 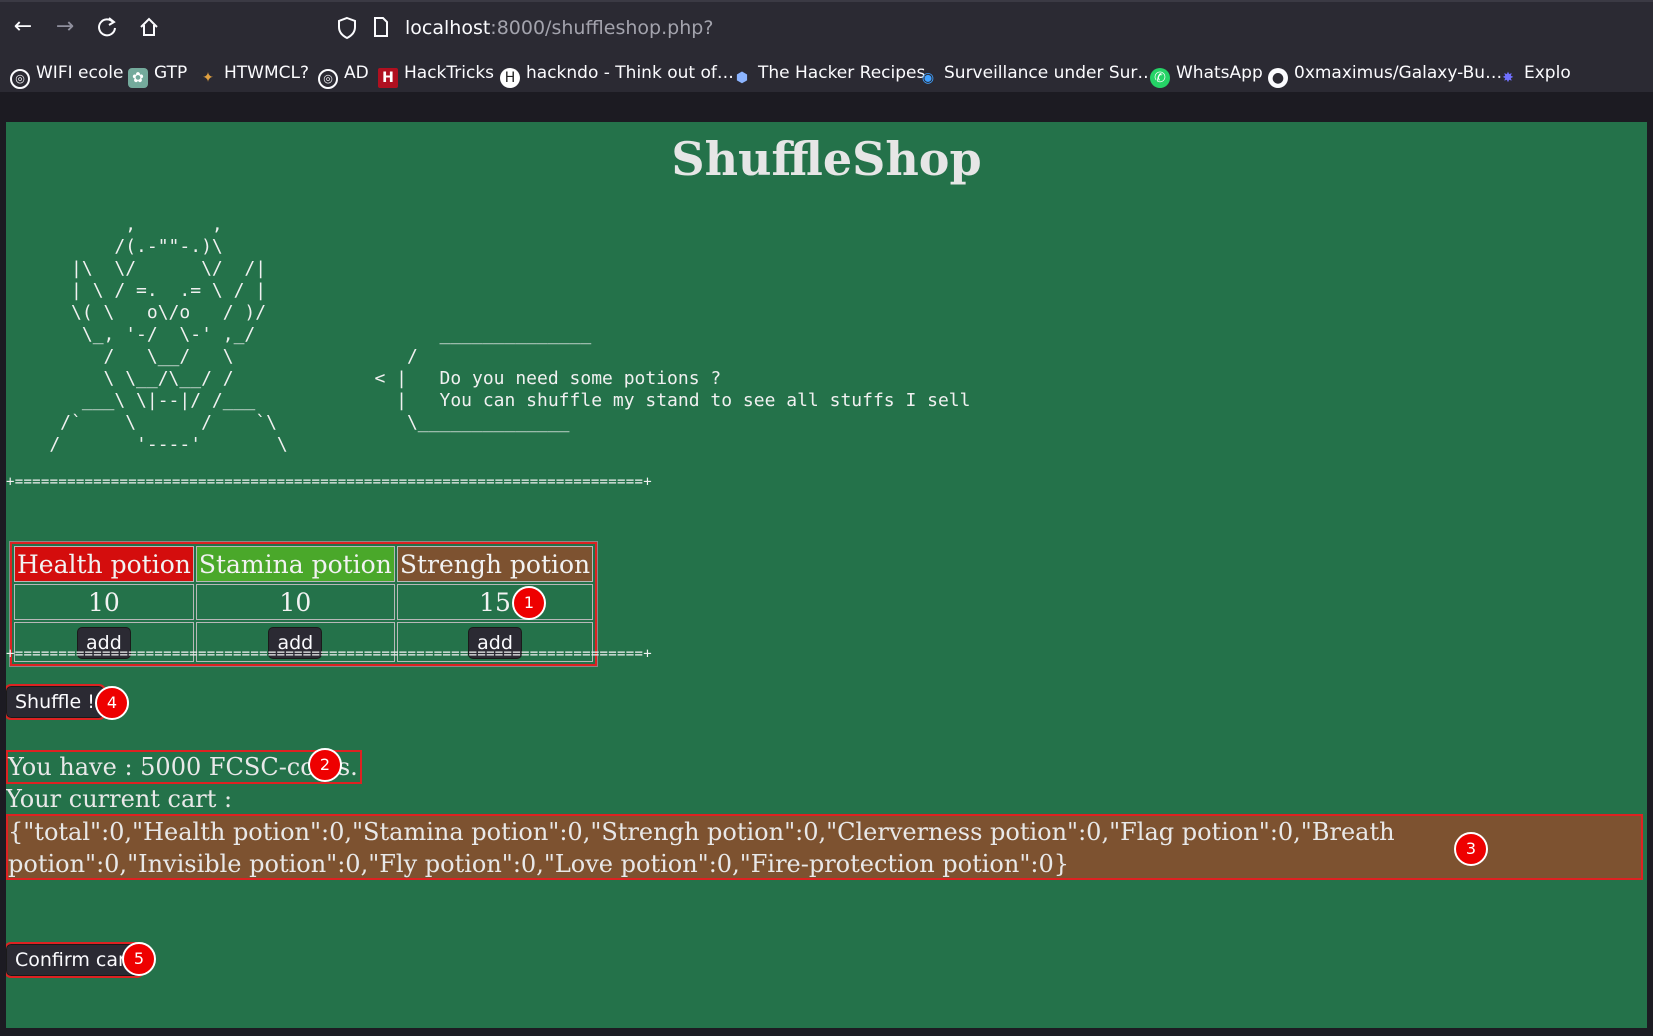 I want to click on url-text: localhost:8000/shuffleshop.php?, so click(x=559, y=28).